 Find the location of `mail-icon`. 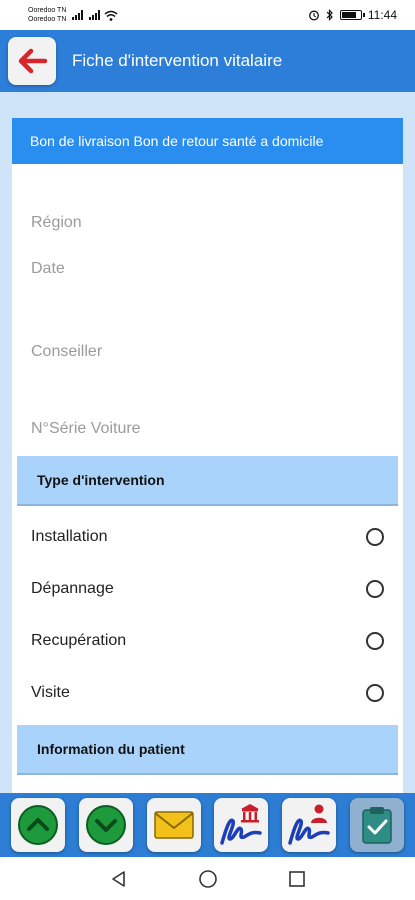

mail-icon is located at coordinates (173, 825).